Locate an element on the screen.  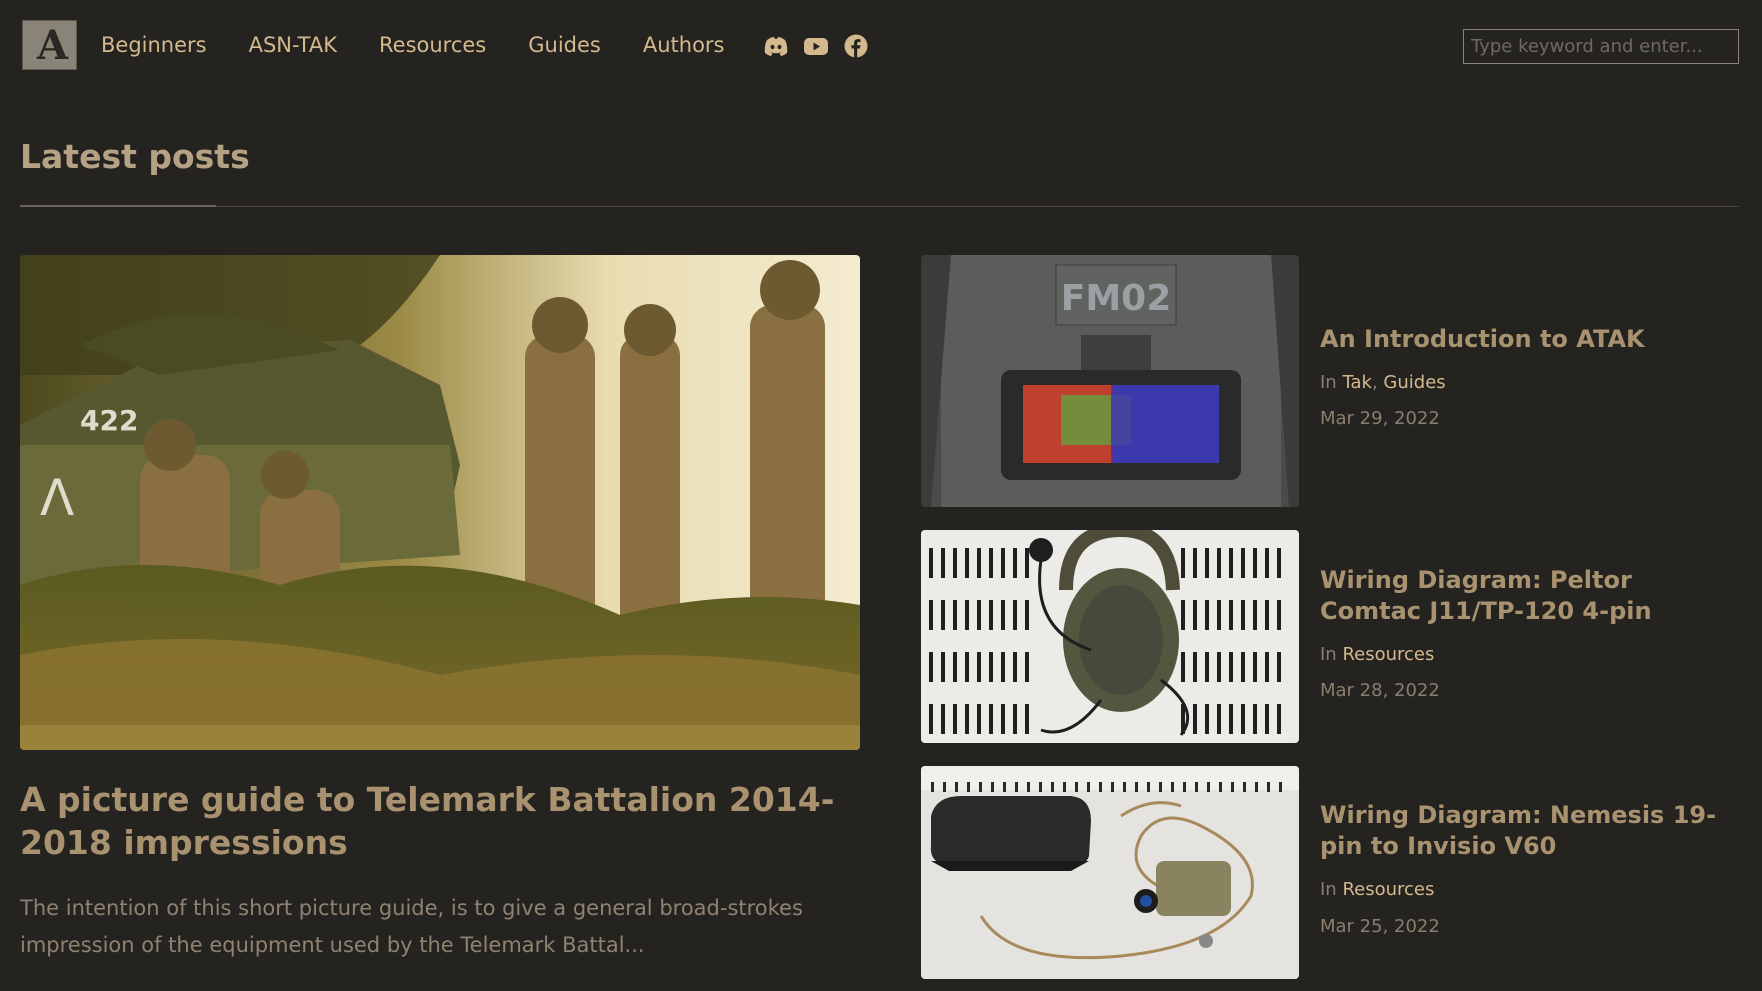
discord-icon is located at coordinates (776, 46).